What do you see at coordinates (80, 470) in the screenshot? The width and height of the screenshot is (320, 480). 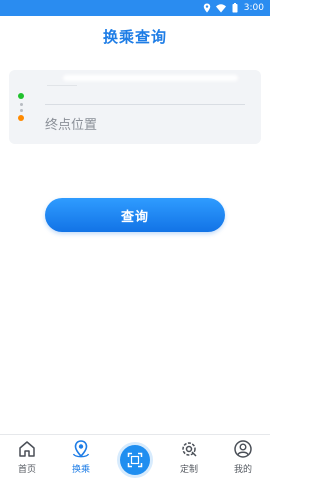 I see `tab-transfer-label: 换乘` at bounding box center [80, 470].